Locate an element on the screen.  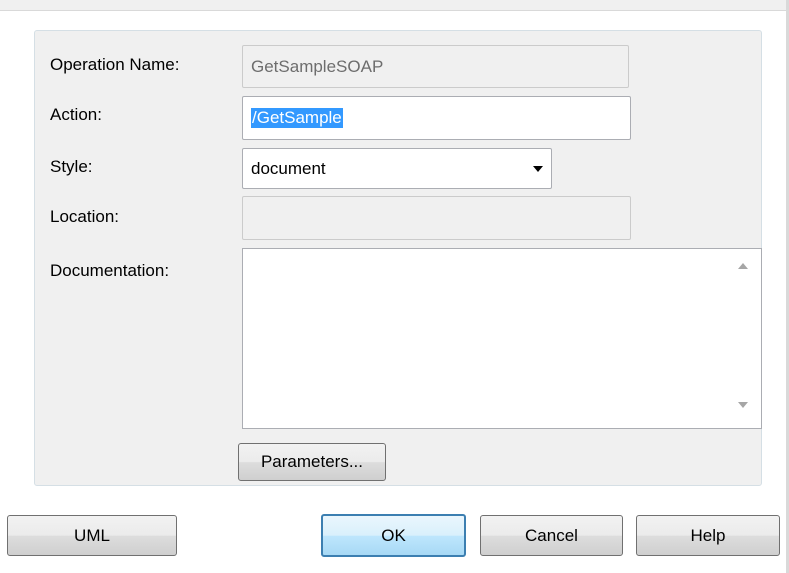
action-label: Action: is located at coordinates (76, 114).